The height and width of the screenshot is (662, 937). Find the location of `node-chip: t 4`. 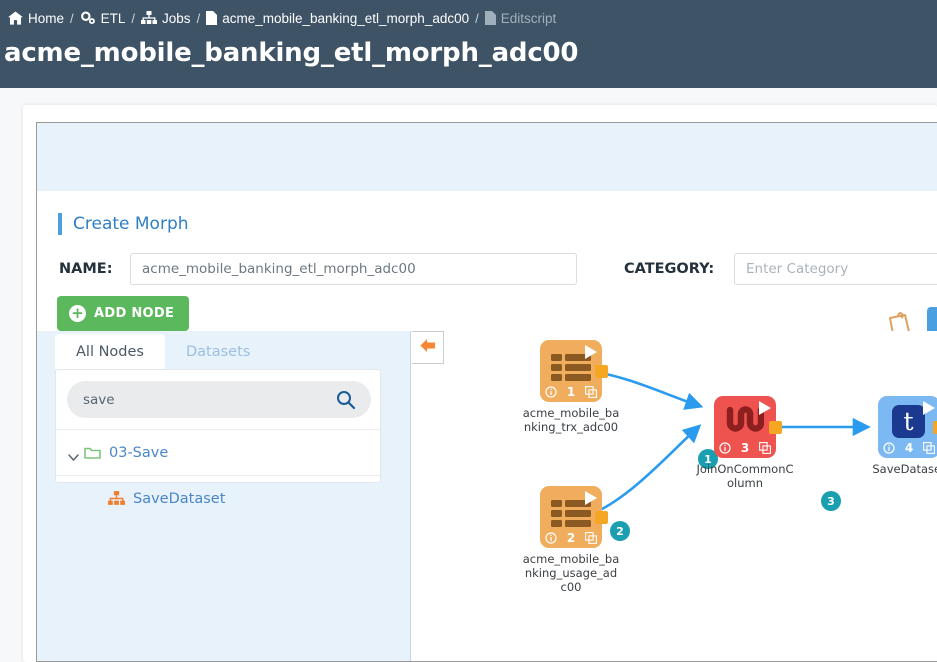

node-chip: t 4 is located at coordinates (907, 427).